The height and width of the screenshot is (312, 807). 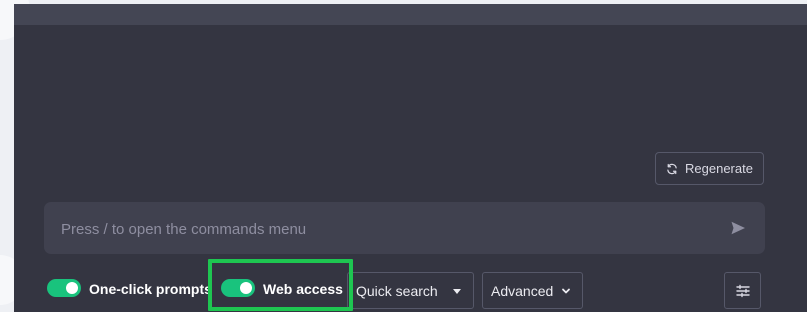 I want to click on search-mode-select: Quick search, so click(x=410, y=290).